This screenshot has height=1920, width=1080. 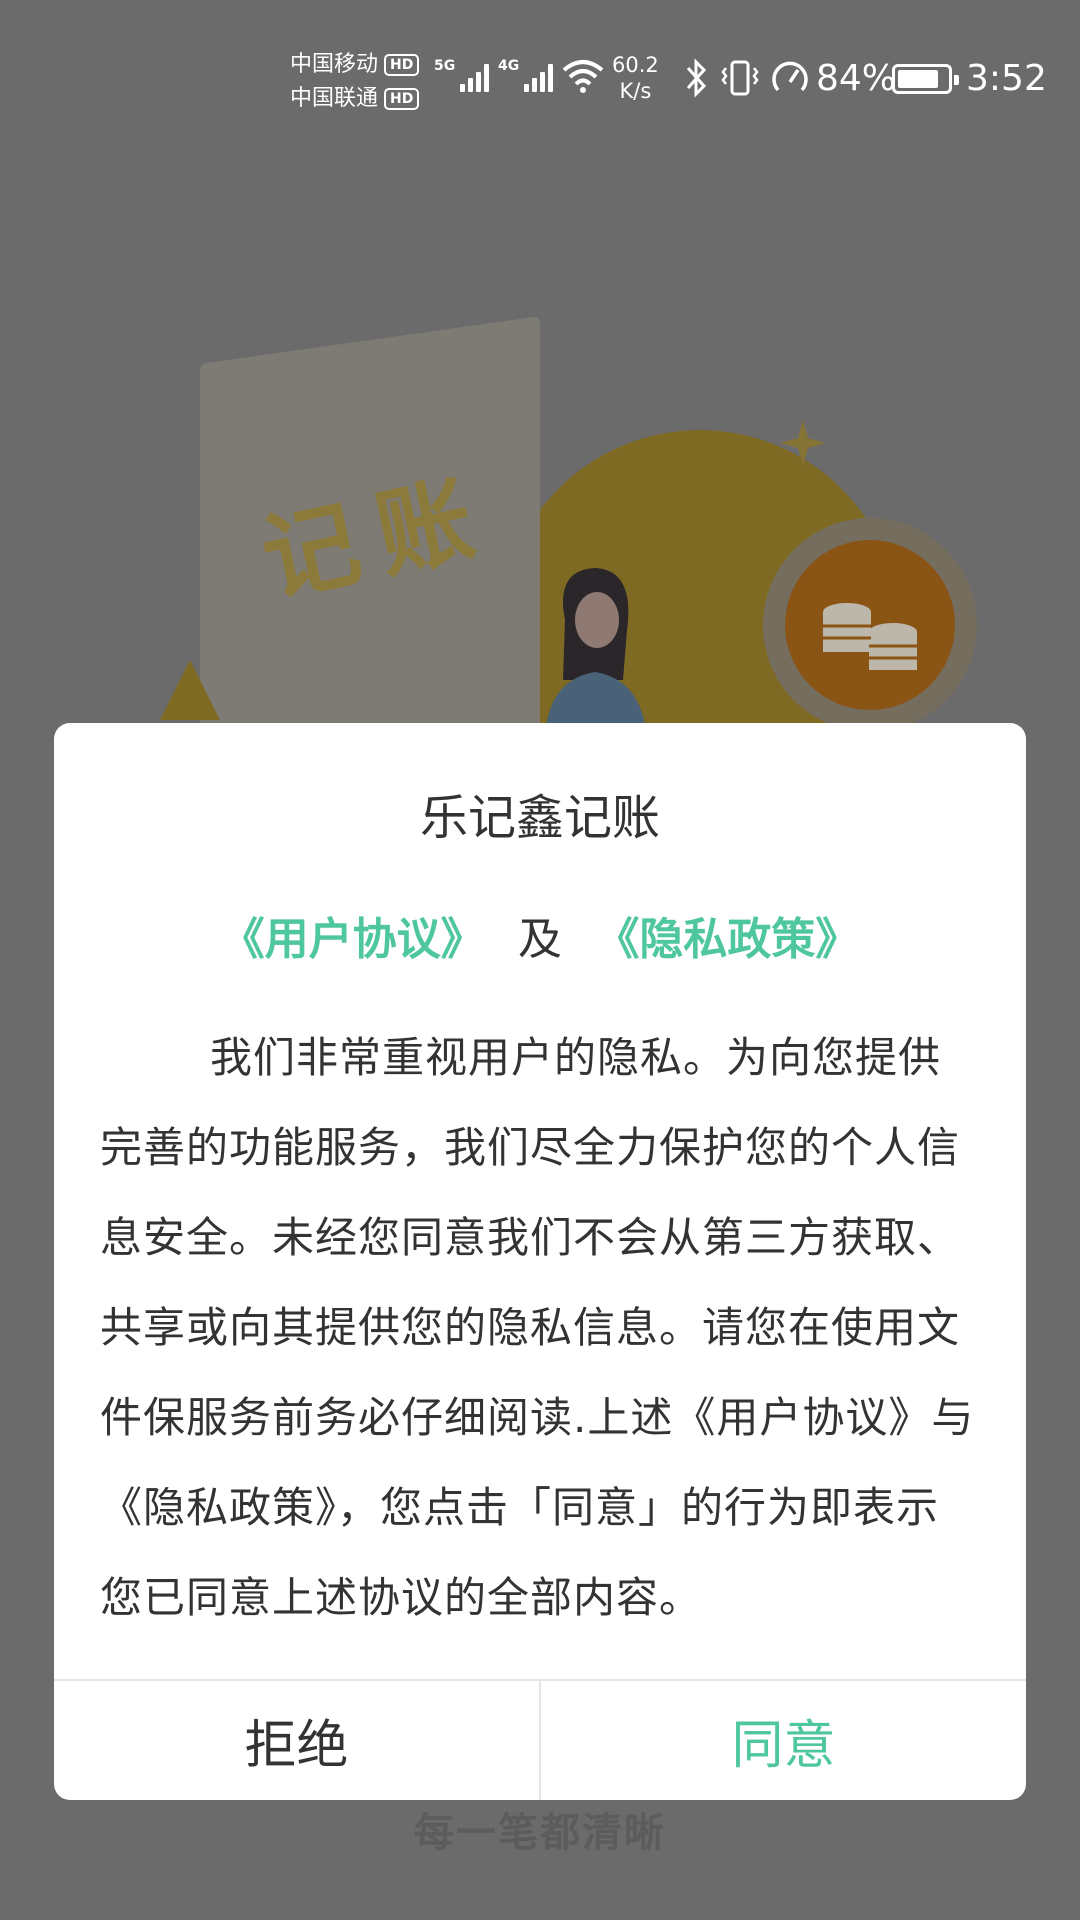 I want to click on network-speed: 60.2 K/s, so click(x=635, y=78).